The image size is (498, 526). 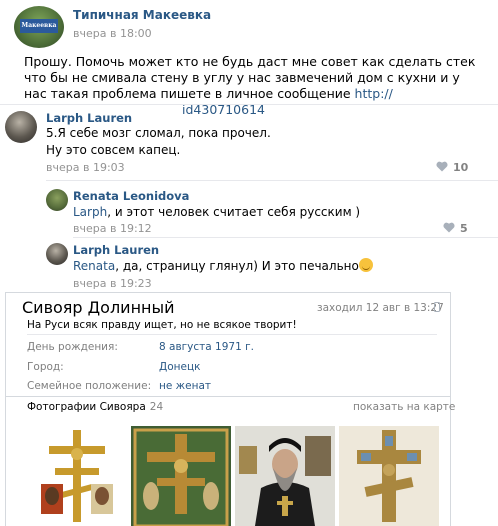 I want to click on section-divider, so click(x=228, y=396).